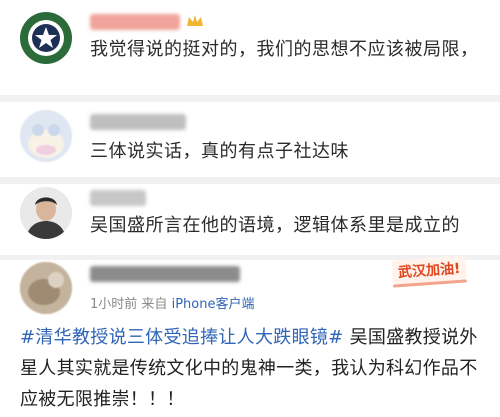 Image resolution: width=500 pixels, height=417 pixels. I want to click on person-photo-icon, so click(46, 213).